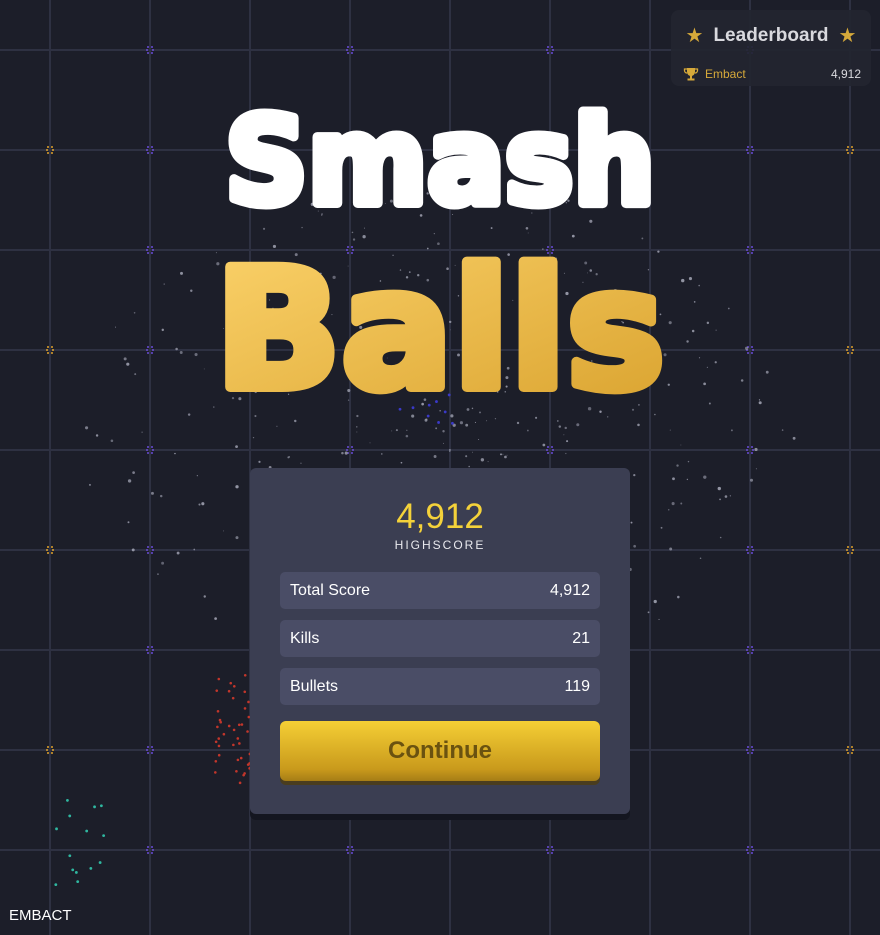 The height and width of the screenshot is (935, 880). I want to click on stat-label: Kills, so click(305, 638).